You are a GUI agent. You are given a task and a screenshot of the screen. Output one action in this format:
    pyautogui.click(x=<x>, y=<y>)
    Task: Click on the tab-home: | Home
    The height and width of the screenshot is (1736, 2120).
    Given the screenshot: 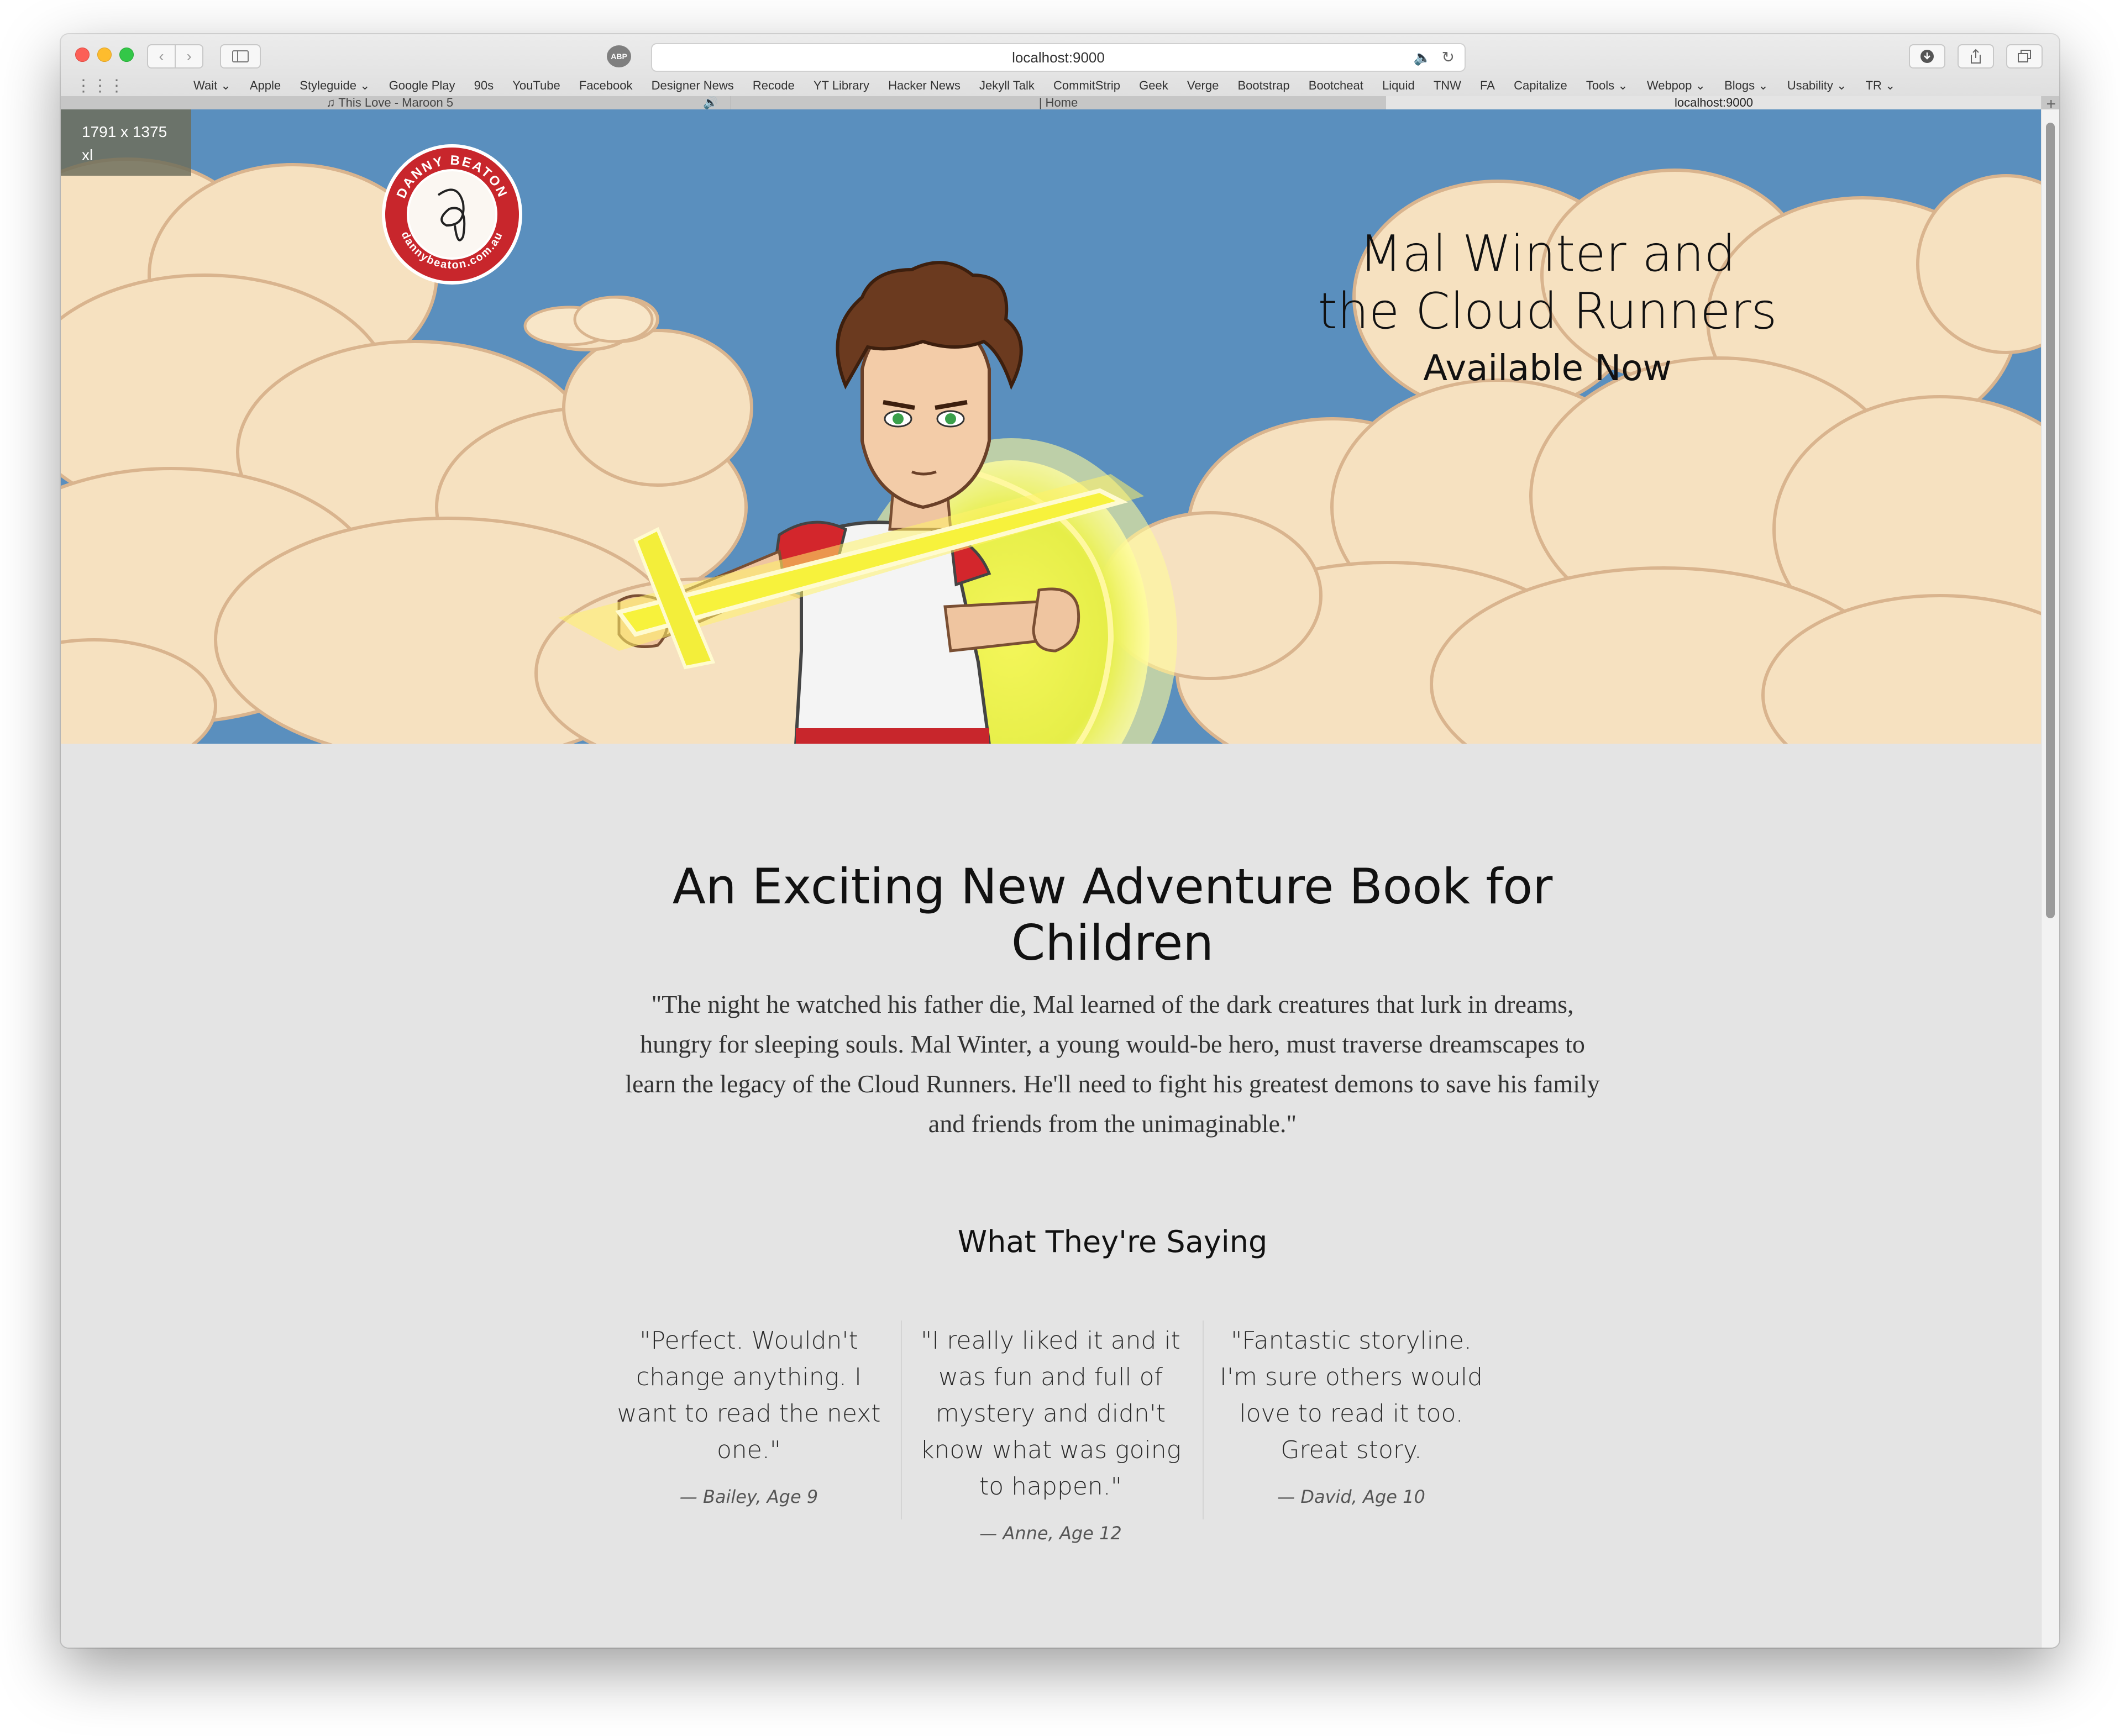 What is the action you would take?
    pyautogui.click(x=1059, y=102)
    